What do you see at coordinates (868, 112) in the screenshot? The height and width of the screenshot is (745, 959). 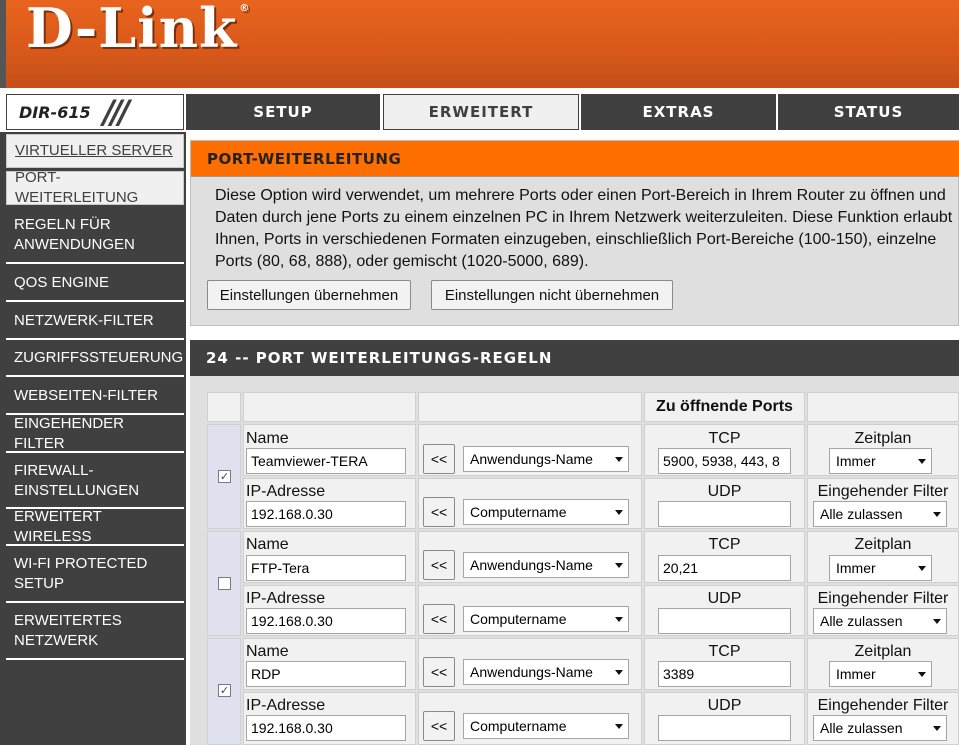 I see `tab-status: STATUS` at bounding box center [868, 112].